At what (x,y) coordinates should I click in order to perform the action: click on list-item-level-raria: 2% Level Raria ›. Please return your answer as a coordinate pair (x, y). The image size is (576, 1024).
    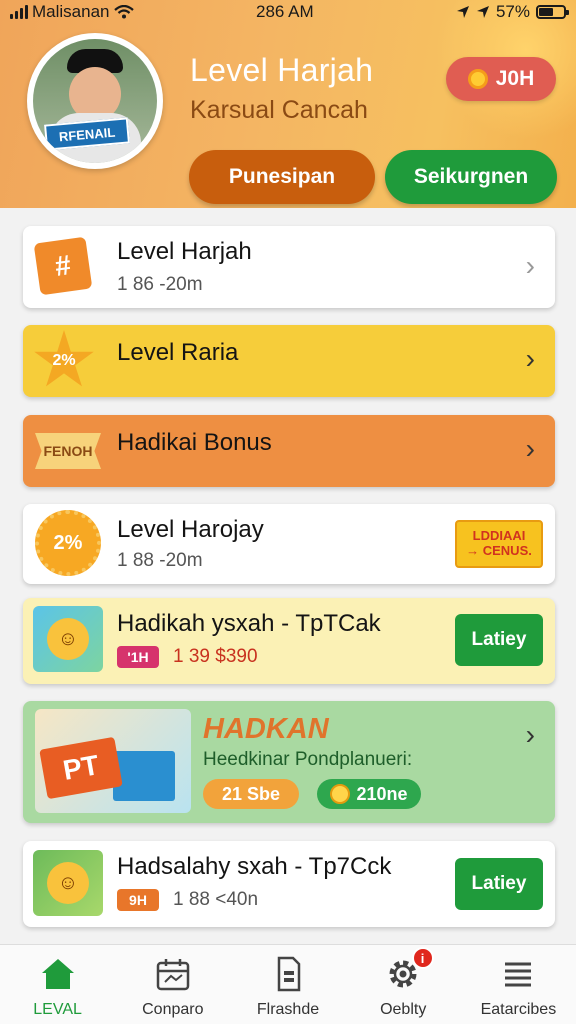
    Looking at the image, I should click on (289, 361).